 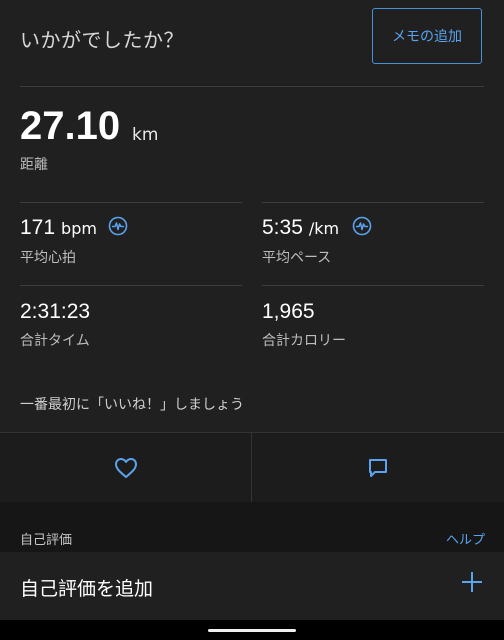 I want to click on avg-pace-label: 平均ペース, so click(x=297, y=258).